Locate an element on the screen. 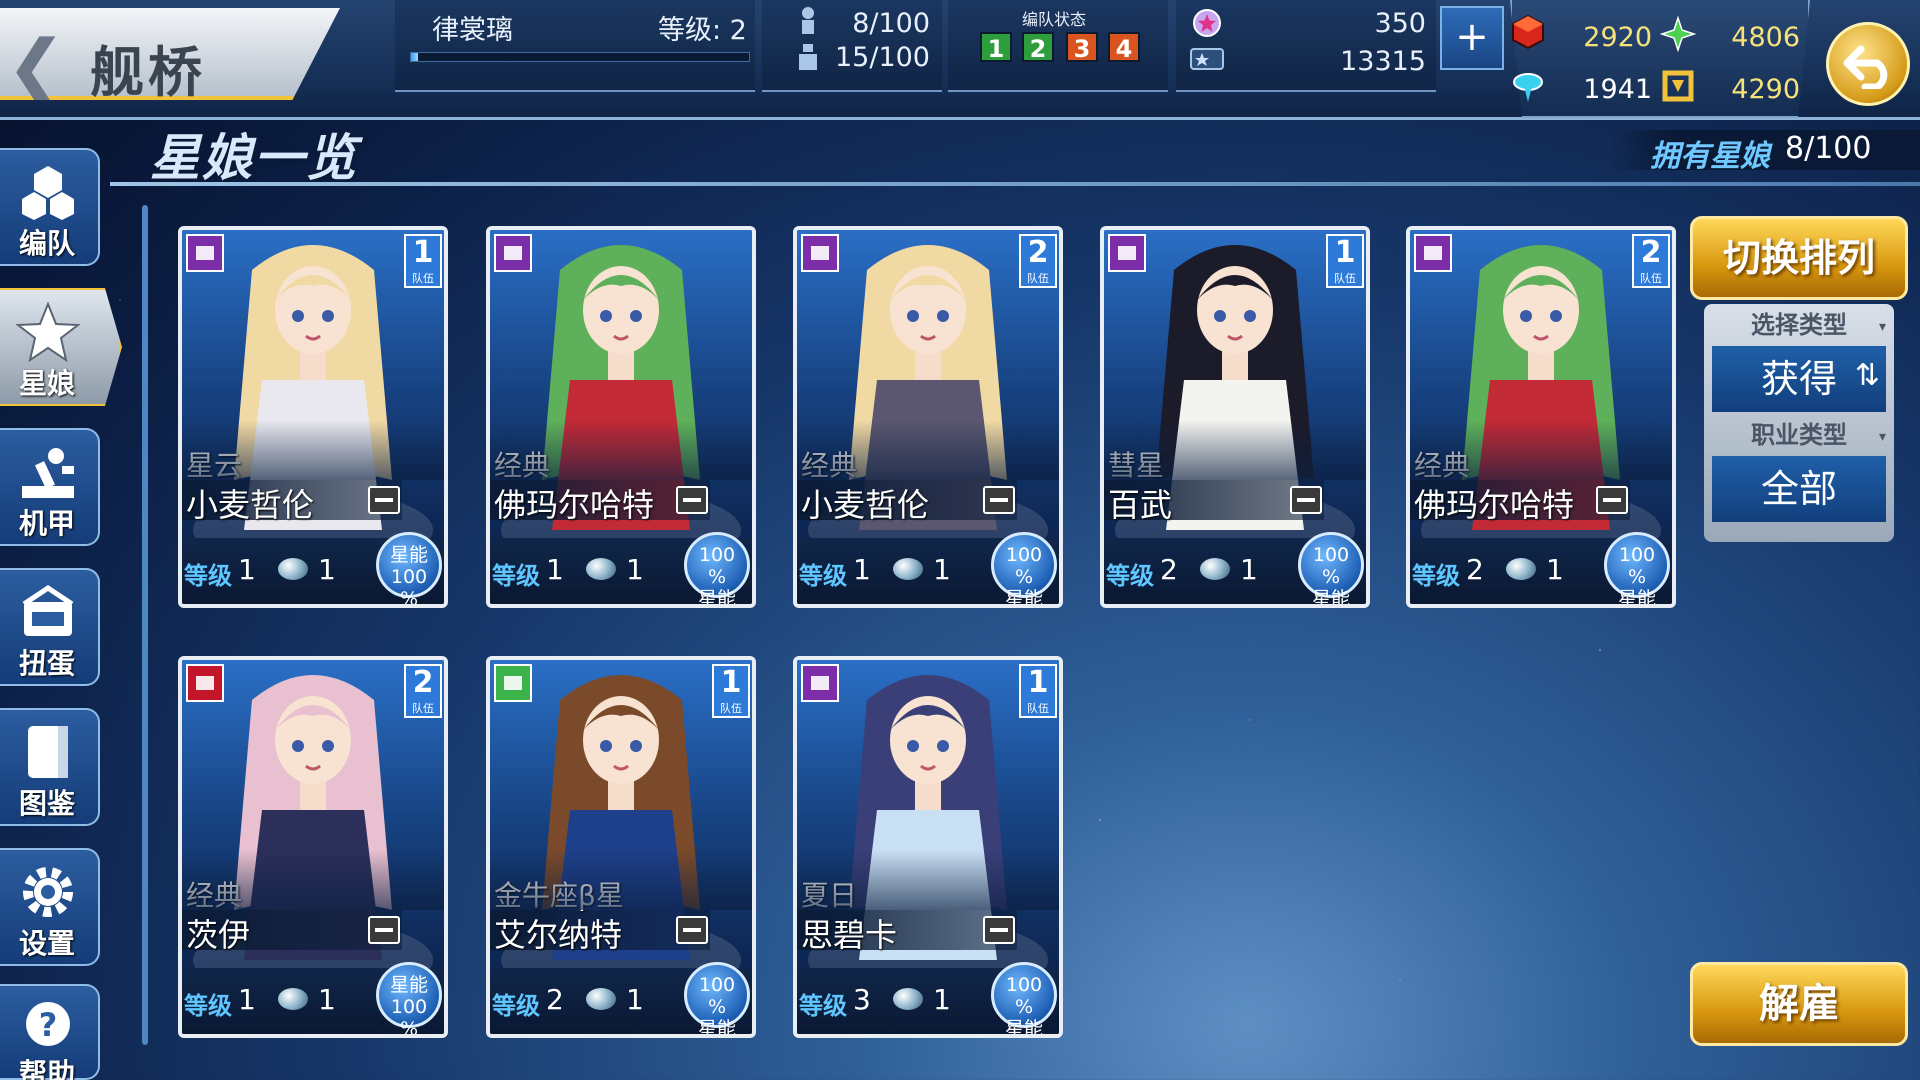 The image size is (1920, 1080). formation-slot-2: 2 is located at coordinates (1038, 47).